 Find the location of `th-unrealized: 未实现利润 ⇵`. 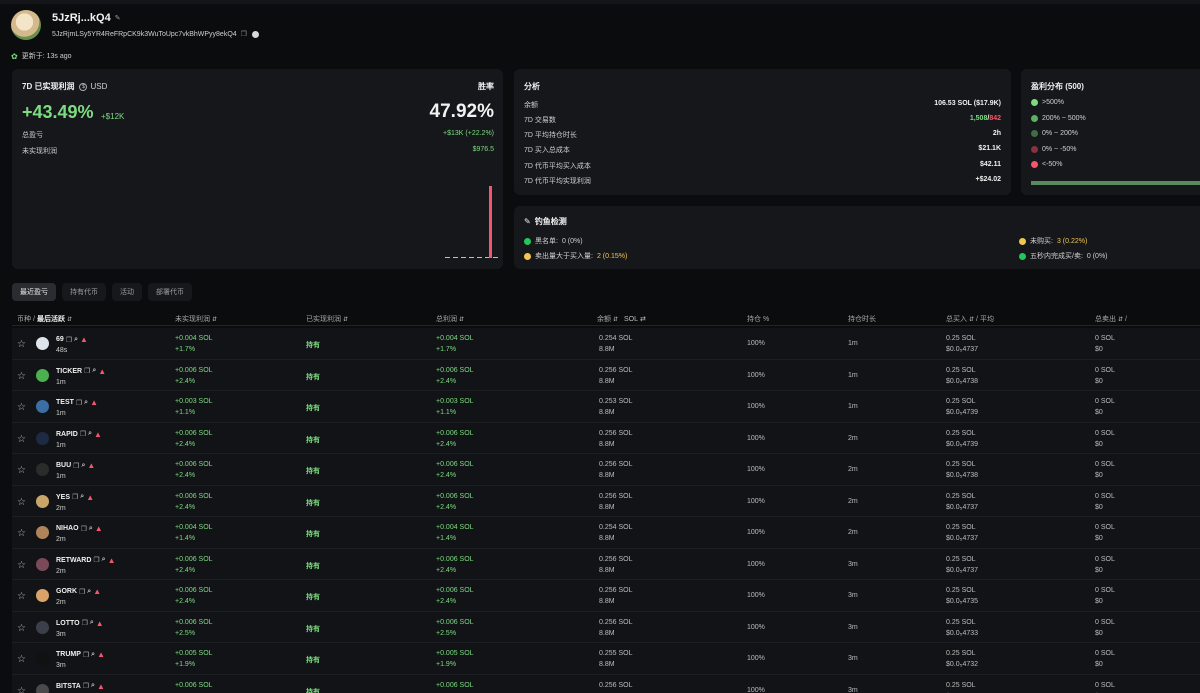

th-unrealized: 未实现利润 ⇵ is located at coordinates (196, 319).